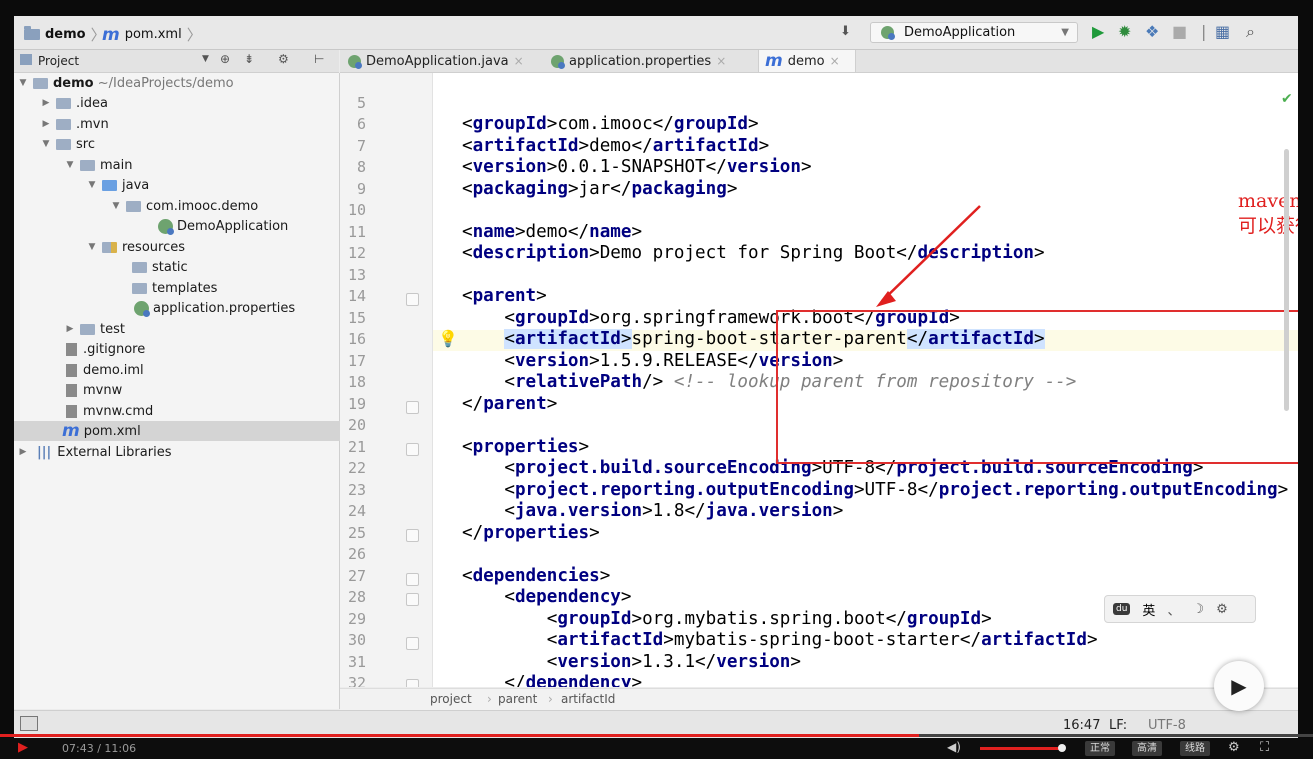  Describe the element at coordinates (225, 59) in the screenshot. I see `scroll-from-source-icon: ⊕` at that location.